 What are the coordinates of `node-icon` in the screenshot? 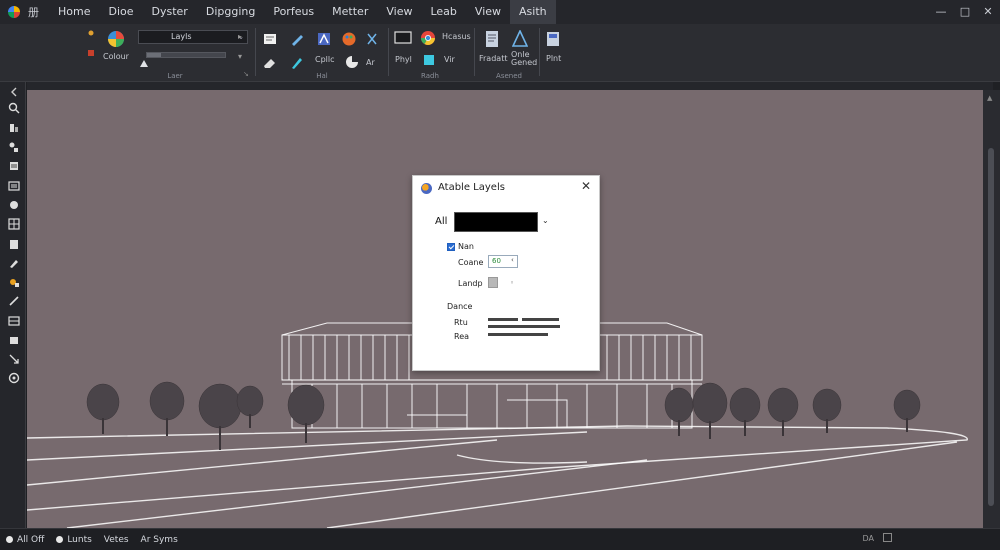 It's located at (14, 147).